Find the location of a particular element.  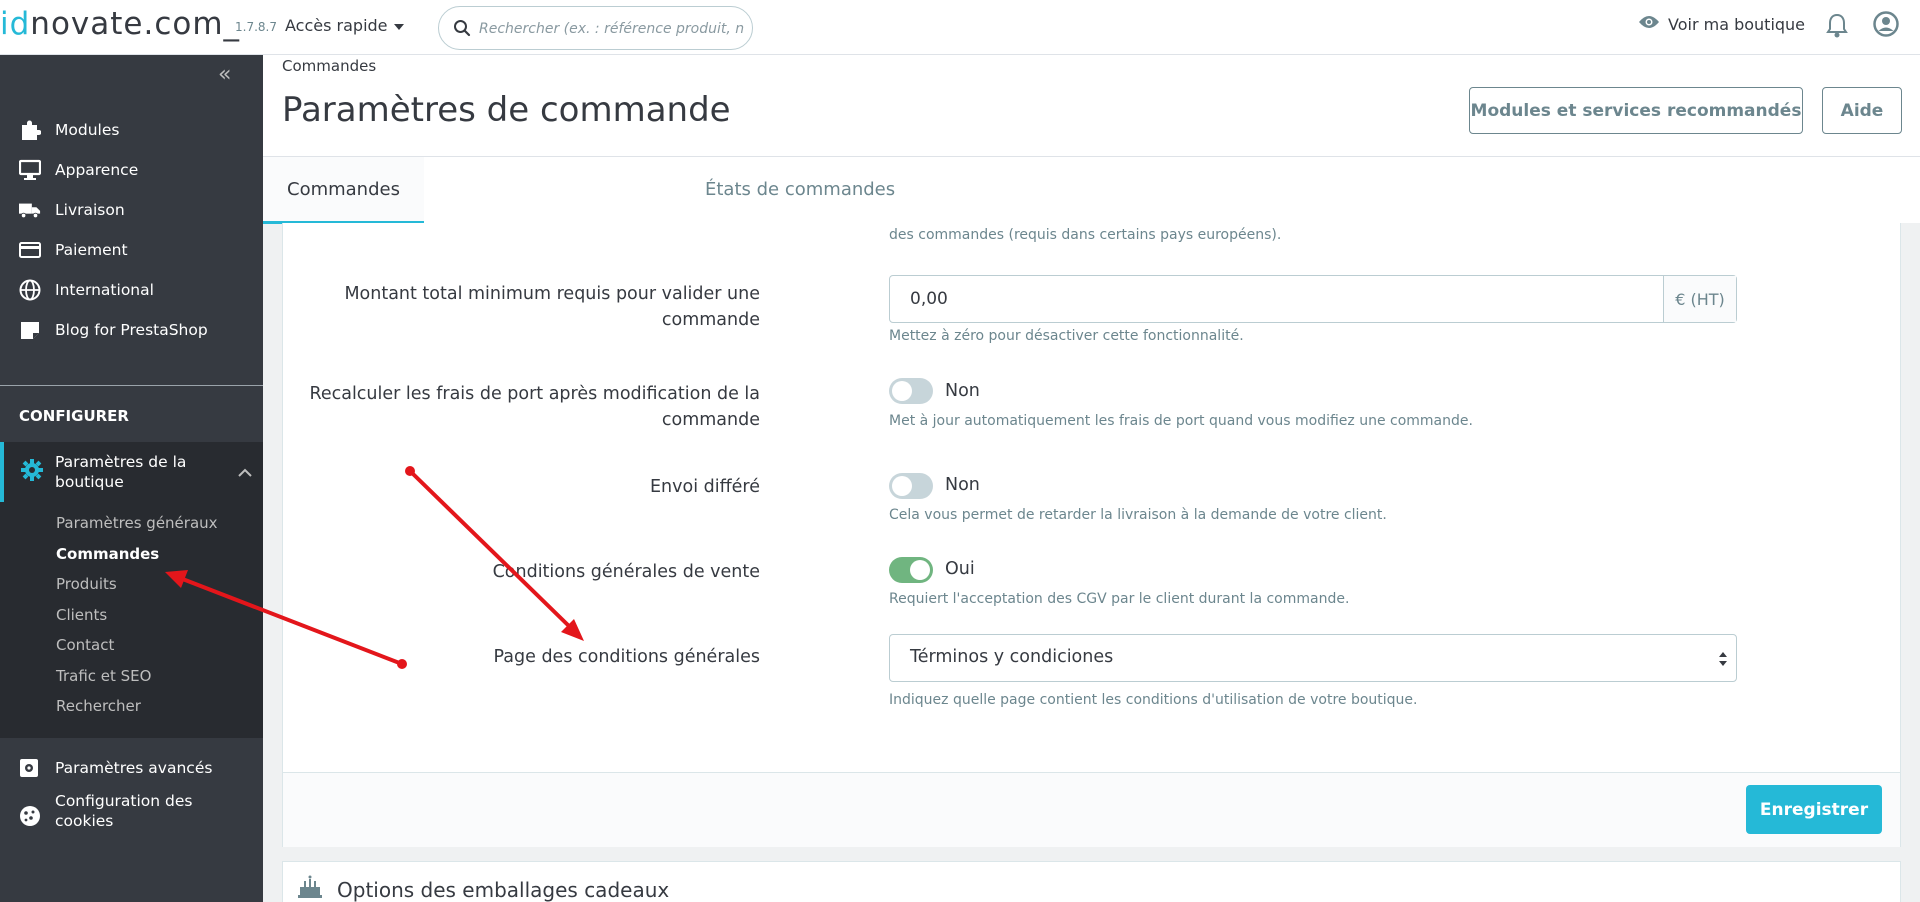

select-arrows-icon is located at coordinates (1723, 661).